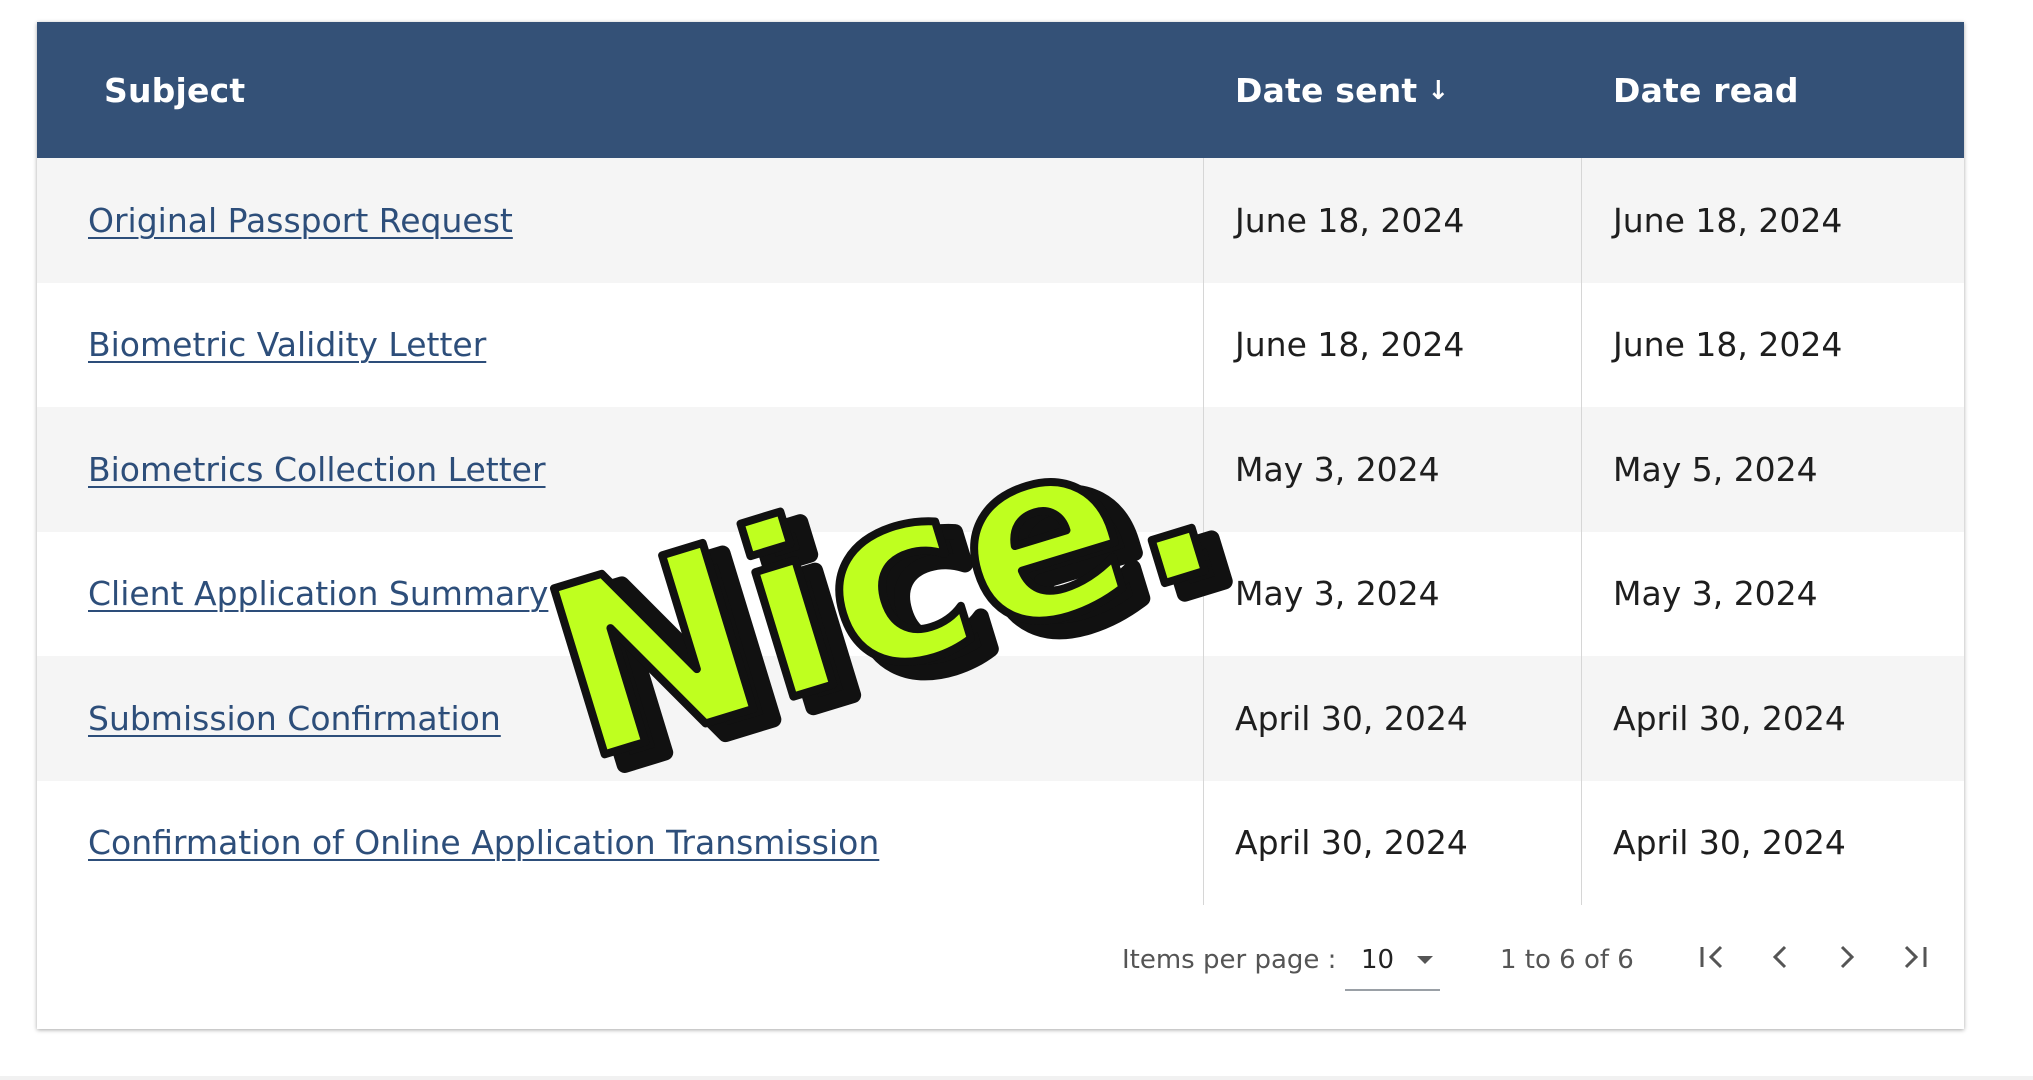 The image size is (2033, 1080). What do you see at coordinates (1567, 960) in the screenshot?
I see `page-range-label: 1 to 6 of 6` at bounding box center [1567, 960].